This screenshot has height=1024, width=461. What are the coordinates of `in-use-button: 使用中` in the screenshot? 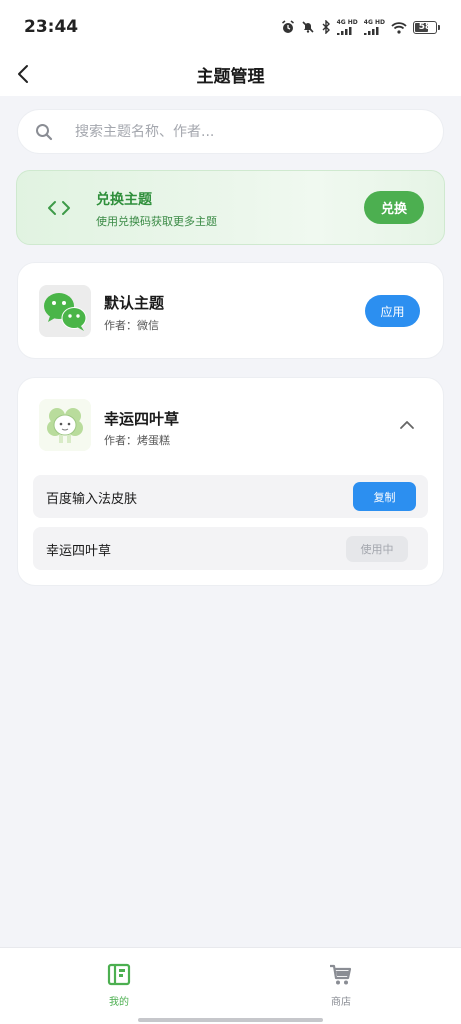 It's located at (377, 549).